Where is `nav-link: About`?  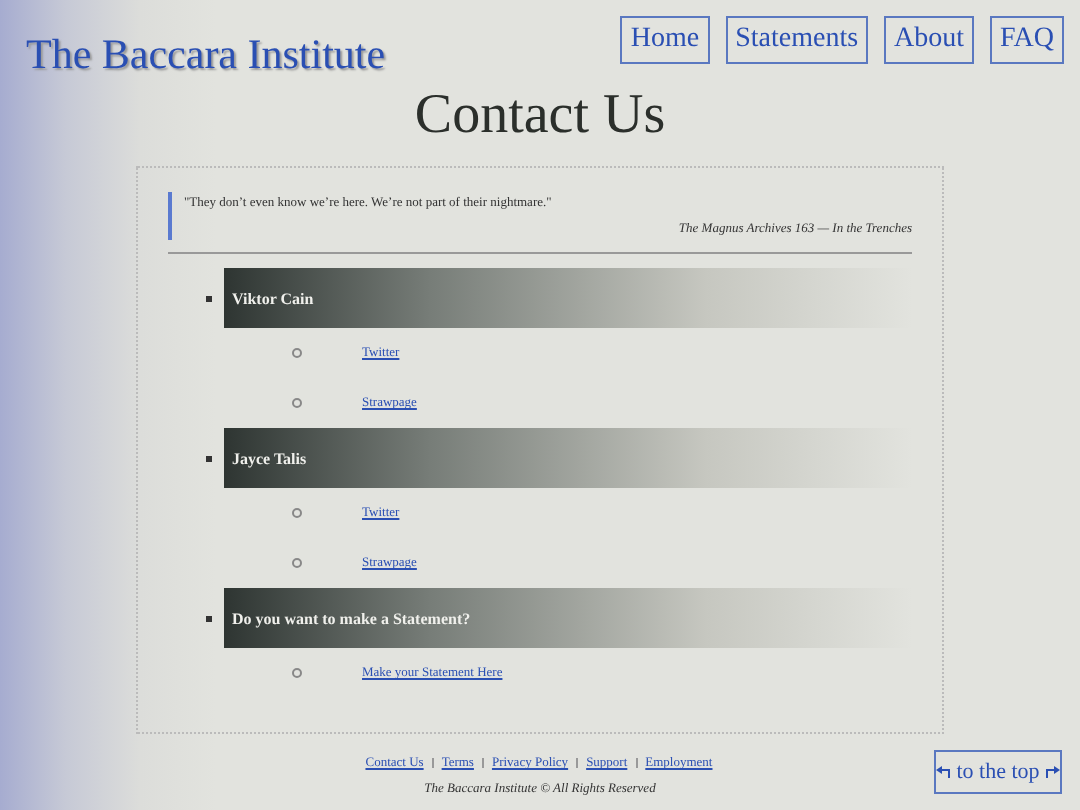
nav-link: About is located at coordinates (929, 40).